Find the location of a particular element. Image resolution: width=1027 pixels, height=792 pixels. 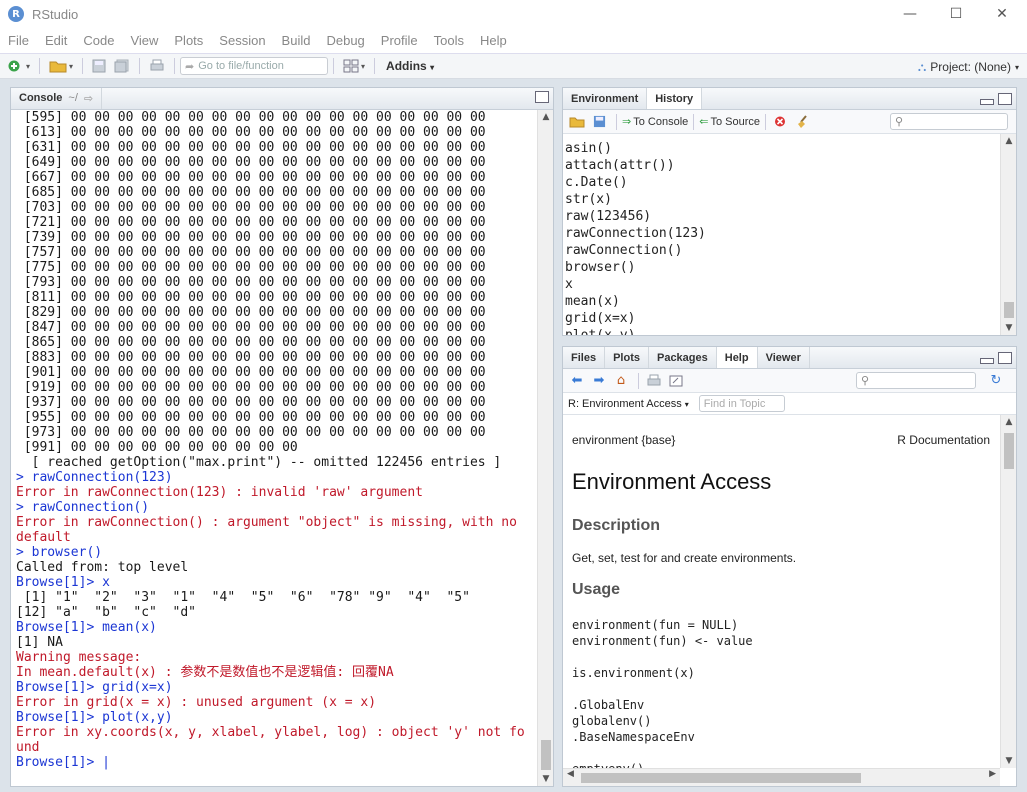

save-all-icon is located at coordinates (122, 66).